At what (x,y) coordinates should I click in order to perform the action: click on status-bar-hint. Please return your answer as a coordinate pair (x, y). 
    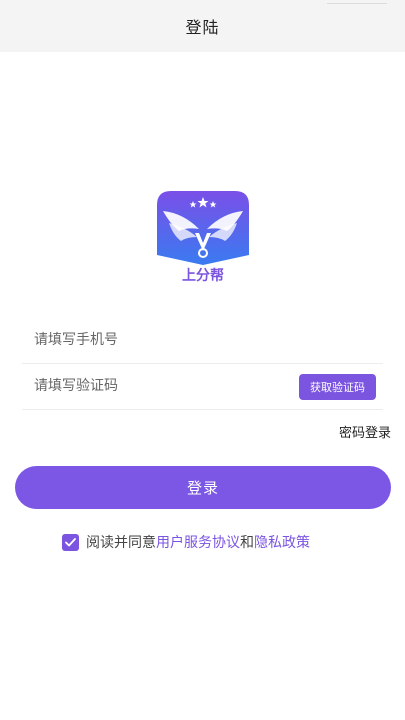
    Looking at the image, I should click on (357, 2).